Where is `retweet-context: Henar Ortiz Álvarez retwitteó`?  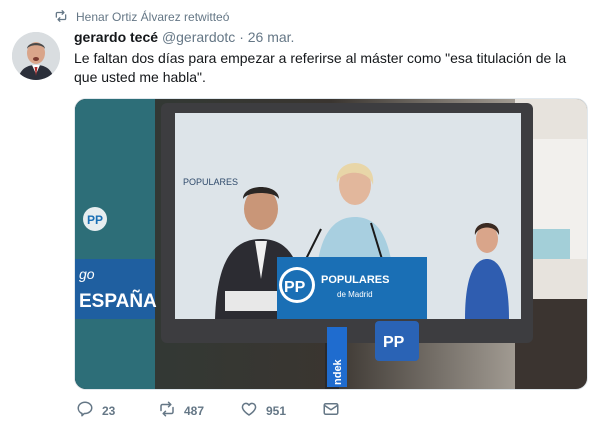
retweet-context: Henar Ortiz Álvarez retwitteó is located at coordinates (141, 17).